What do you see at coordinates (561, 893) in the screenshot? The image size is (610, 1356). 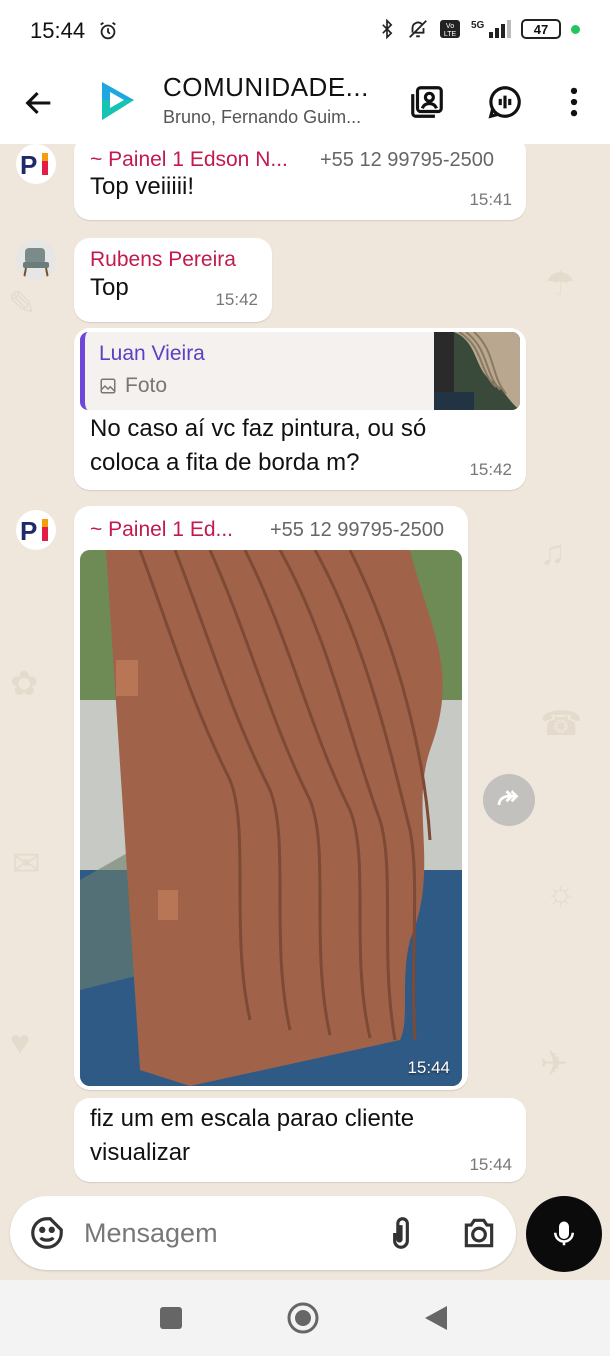 I see `wallpaper-doodle: ☼` at bounding box center [561, 893].